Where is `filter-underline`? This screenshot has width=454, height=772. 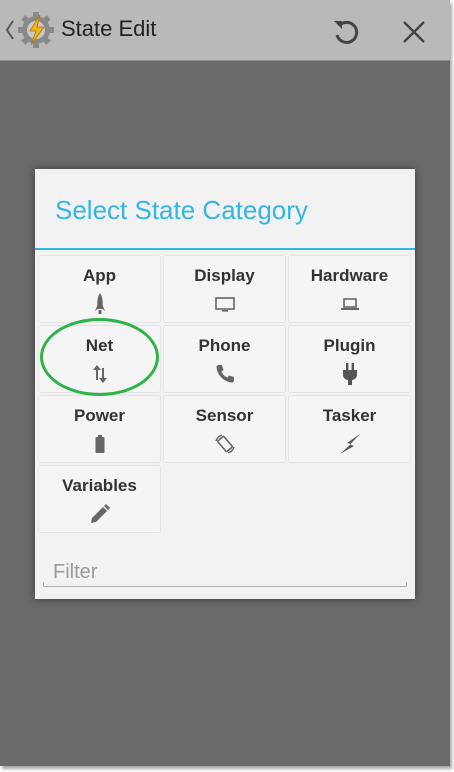
filter-underline is located at coordinates (225, 586).